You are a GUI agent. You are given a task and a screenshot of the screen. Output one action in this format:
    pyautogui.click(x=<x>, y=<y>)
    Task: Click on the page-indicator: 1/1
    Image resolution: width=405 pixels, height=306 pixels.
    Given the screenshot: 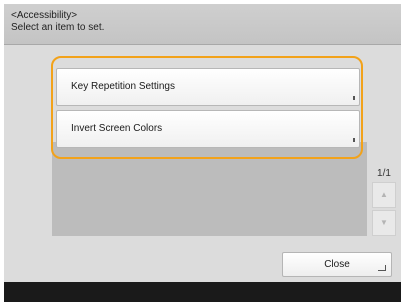 What is the action you would take?
    pyautogui.click(x=384, y=173)
    